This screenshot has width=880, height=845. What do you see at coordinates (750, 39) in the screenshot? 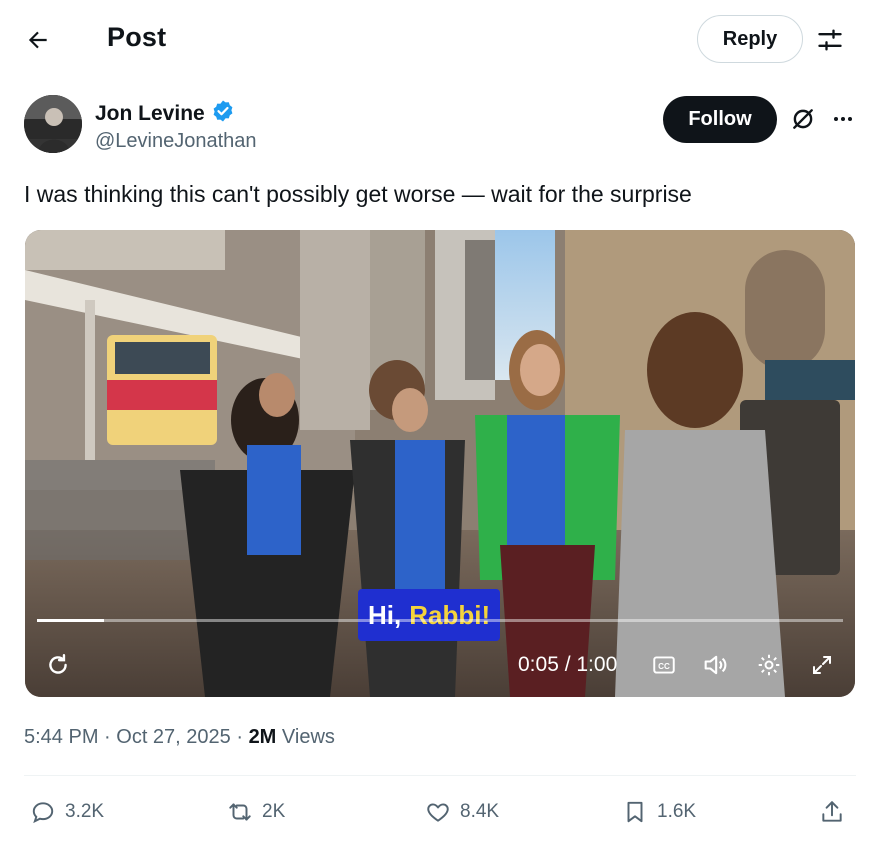
I see `reply-button: Reply` at bounding box center [750, 39].